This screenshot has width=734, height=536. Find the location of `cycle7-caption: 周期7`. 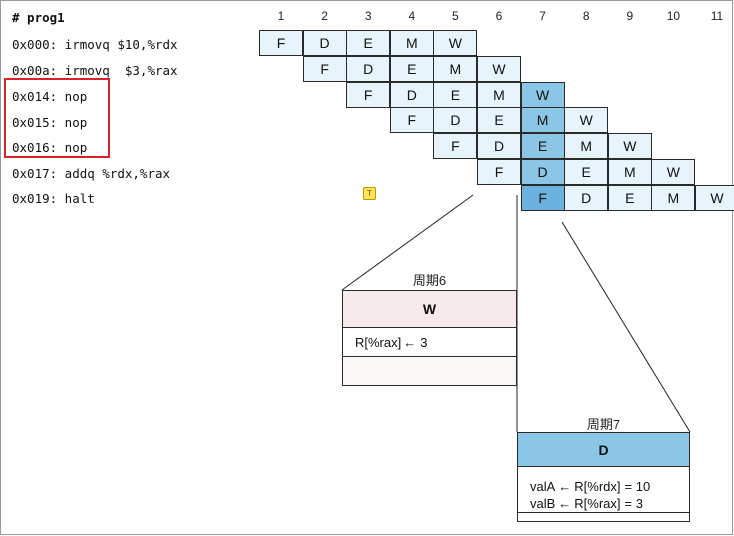

cycle7-caption: 周期7 is located at coordinates (603, 424).